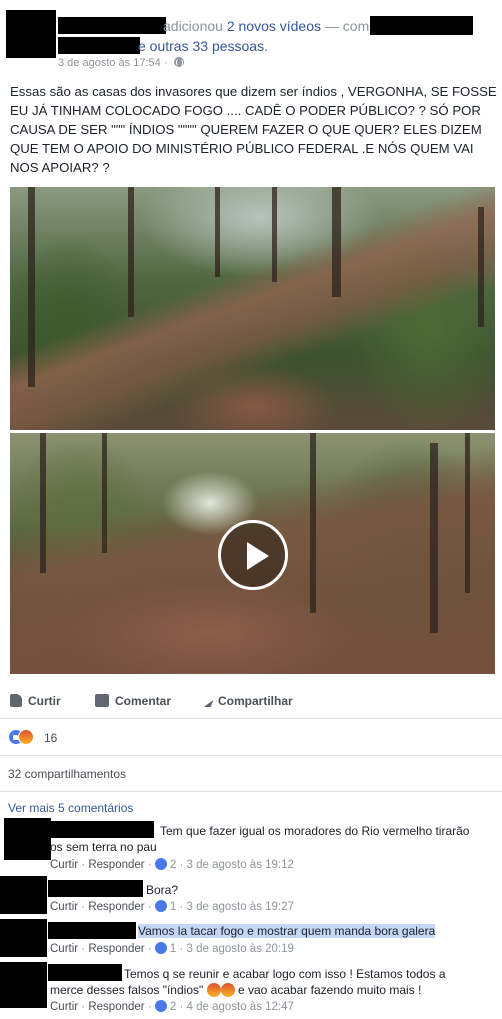  What do you see at coordinates (421, 25) in the screenshot?
I see `redacted-tagged-name` at bounding box center [421, 25].